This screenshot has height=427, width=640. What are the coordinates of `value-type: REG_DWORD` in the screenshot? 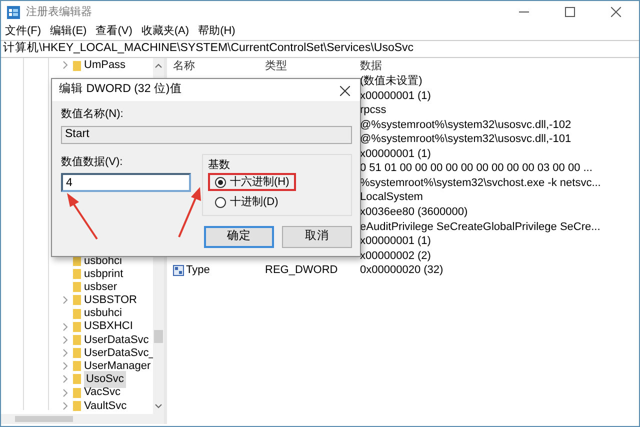 It's located at (302, 270).